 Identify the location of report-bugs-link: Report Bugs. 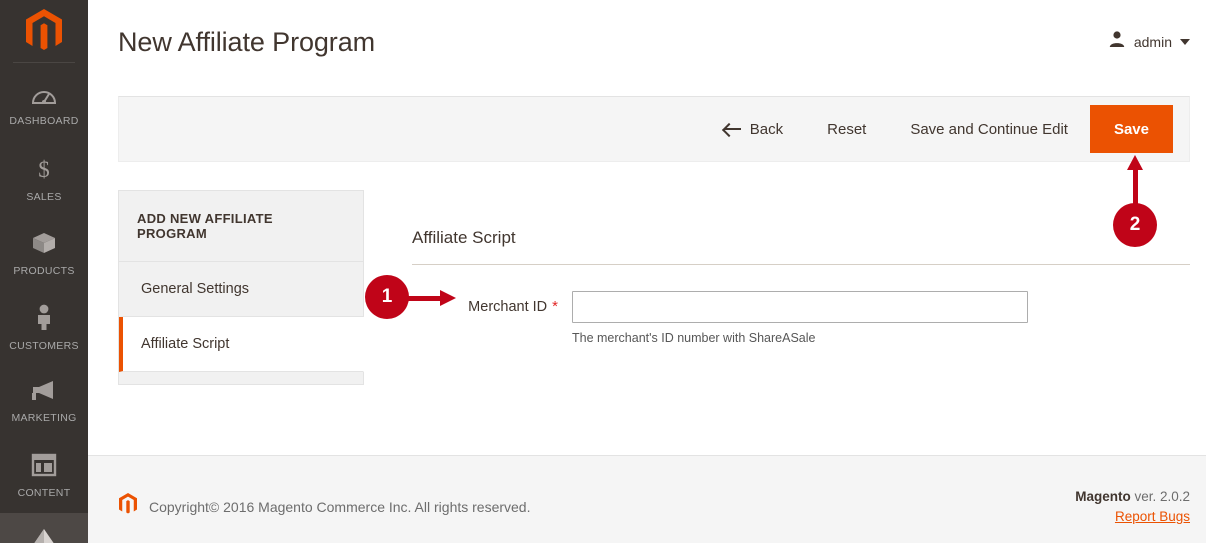
(1132, 516).